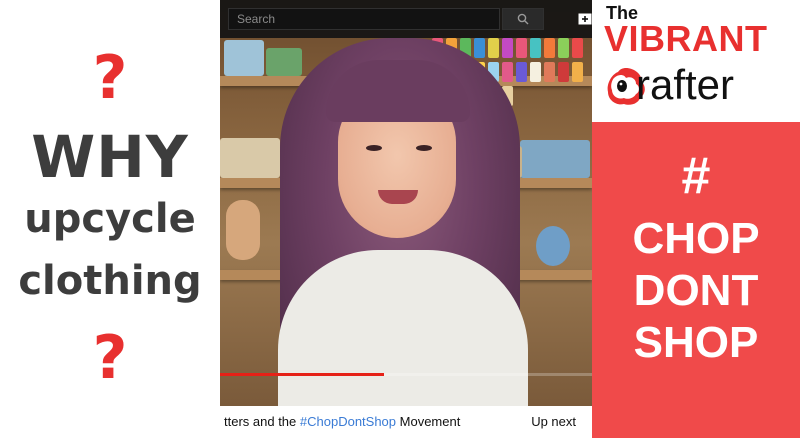 Image resolution: width=800 pixels, height=438 pixels. Describe the element at coordinates (302, 374) in the screenshot. I see `video-progress-fill` at that location.